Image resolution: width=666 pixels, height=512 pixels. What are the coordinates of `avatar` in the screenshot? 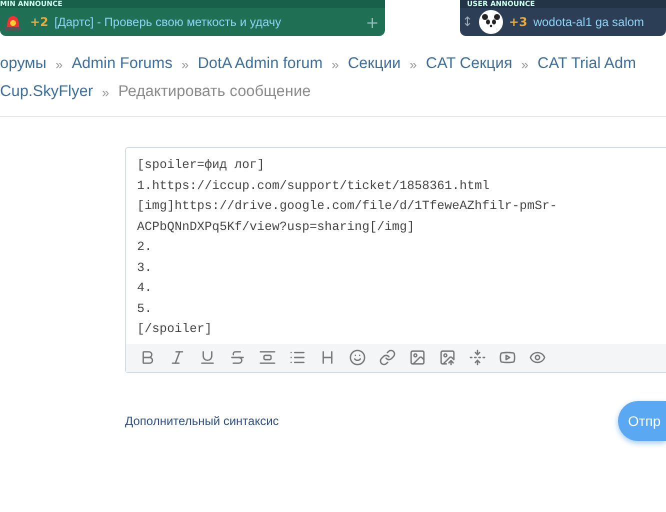 It's located at (490, 22).